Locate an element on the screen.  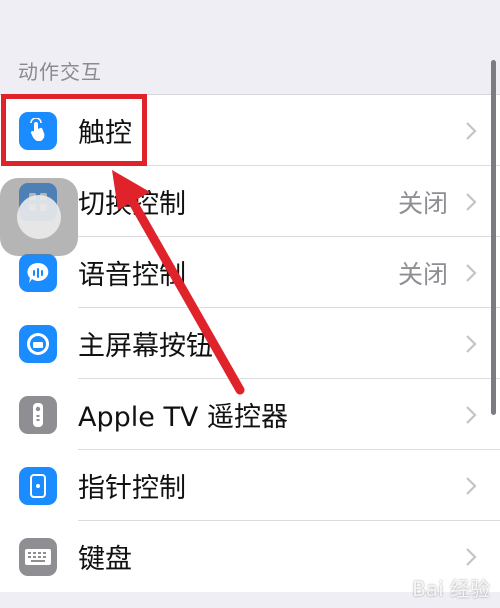
assistive-touch-button is located at coordinates (39, 217).